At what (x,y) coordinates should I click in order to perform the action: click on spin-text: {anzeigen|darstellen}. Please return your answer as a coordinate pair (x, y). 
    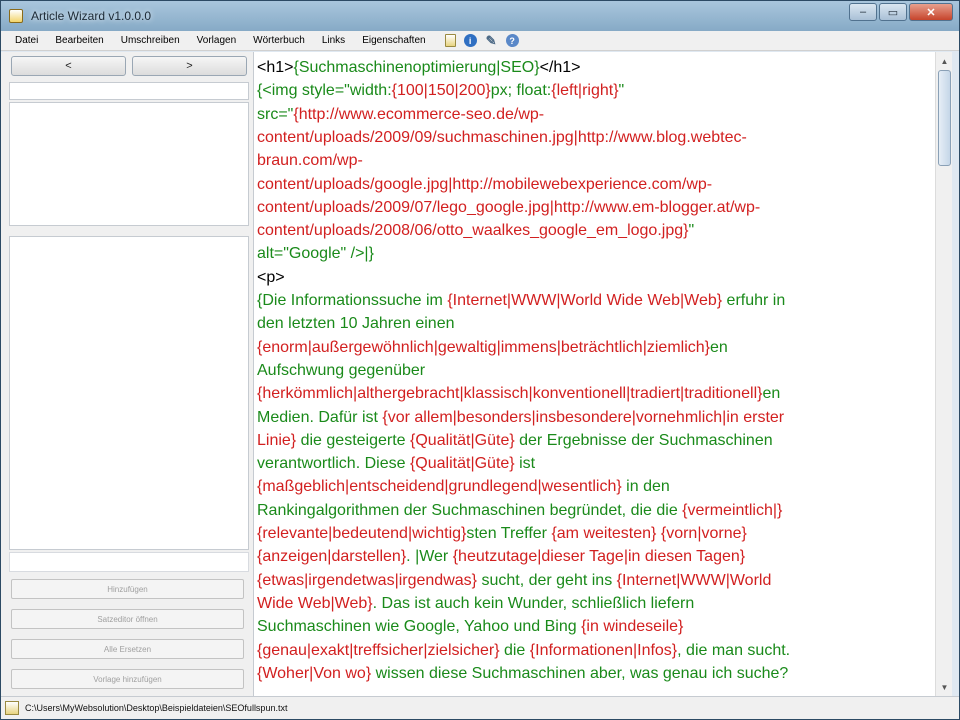
    Looking at the image, I should click on (332, 557).